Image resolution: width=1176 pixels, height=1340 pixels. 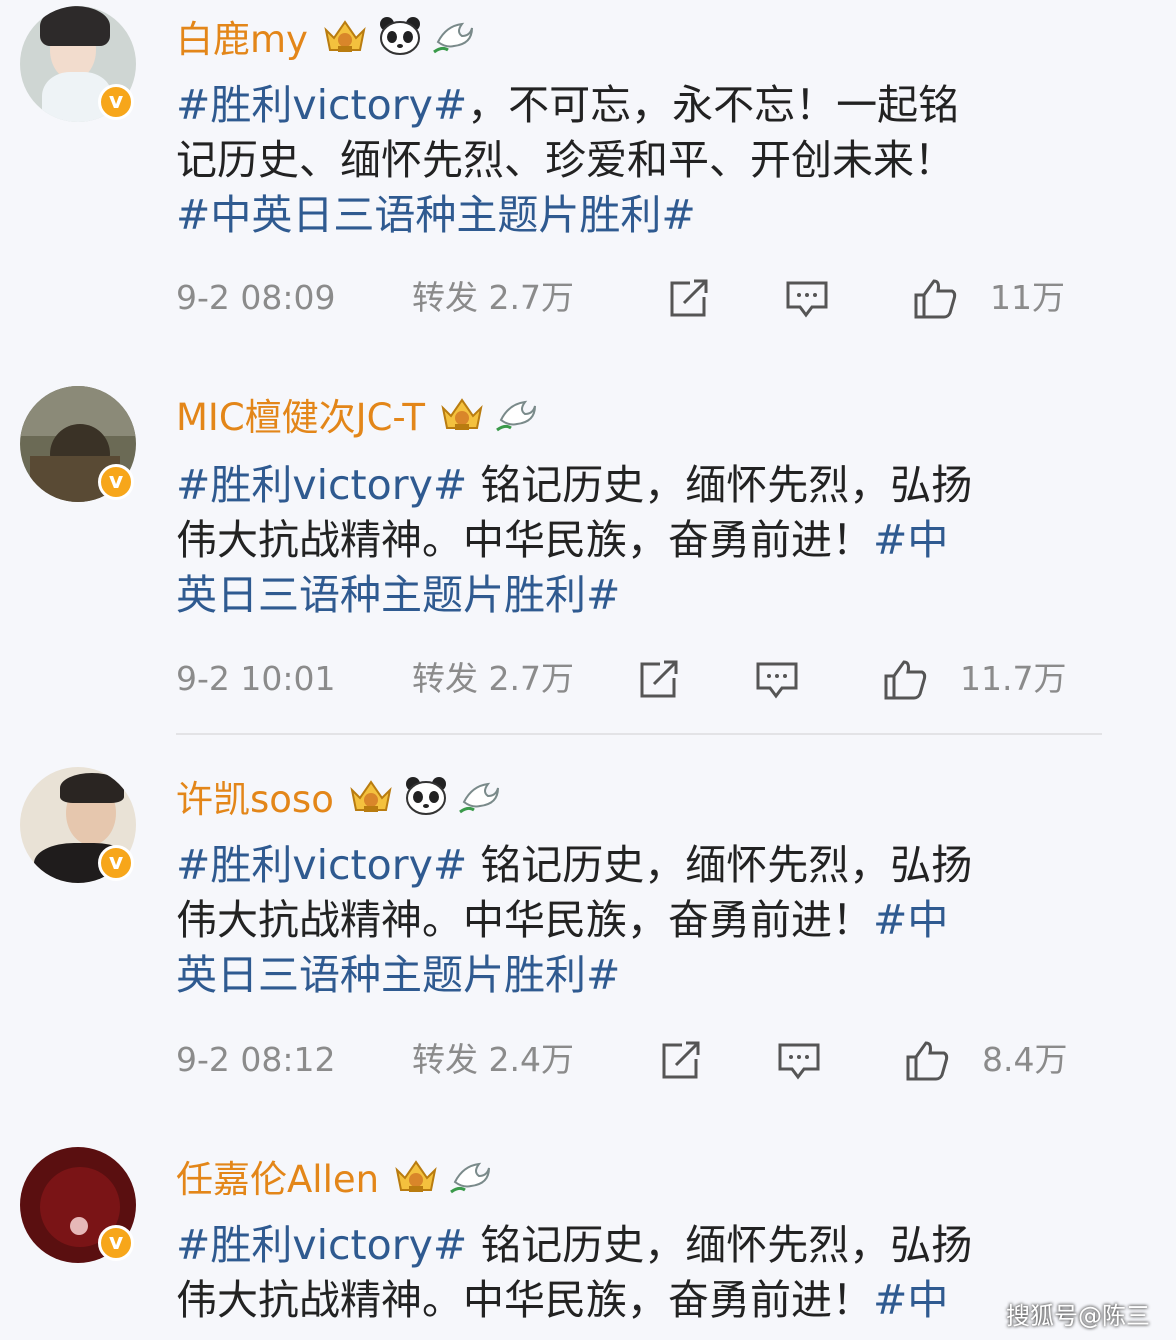 What do you see at coordinates (242, 36) in the screenshot?
I see `username: 白鹿my` at bounding box center [242, 36].